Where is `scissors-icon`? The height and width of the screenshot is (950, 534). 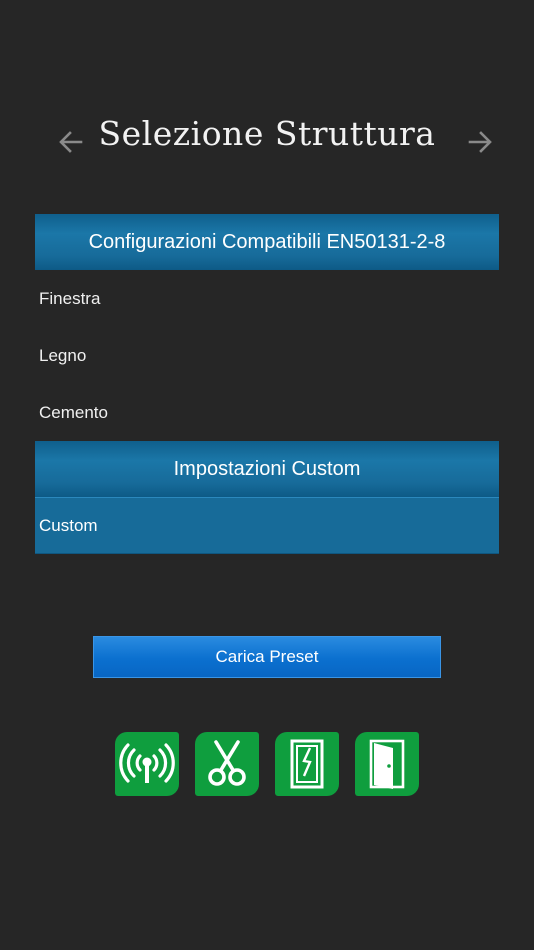 scissors-icon is located at coordinates (227, 763).